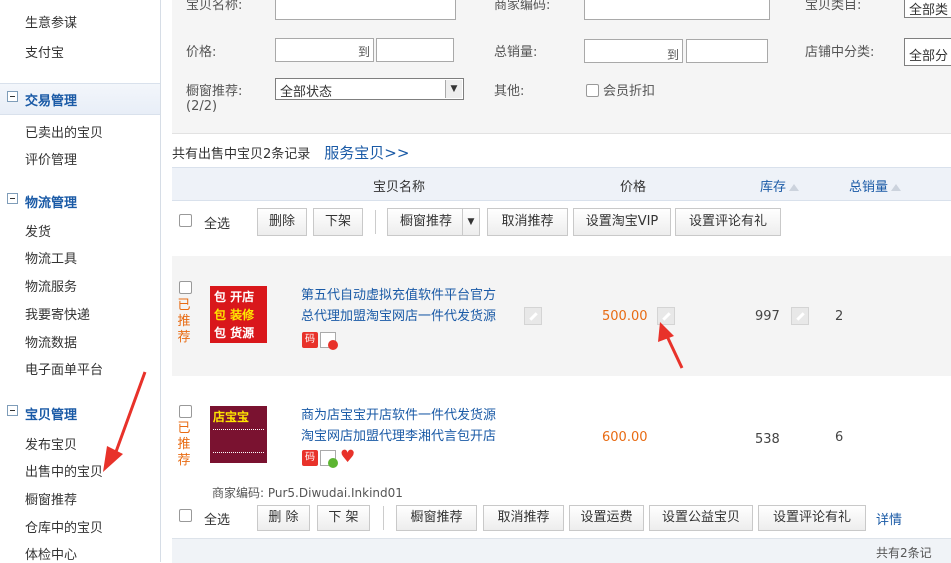 This screenshot has height=563, width=951. Describe the element at coordinates (561, 184) in the screenshot. I see `table-header: 宝贝名称 价格 库存 总销量` at that location.